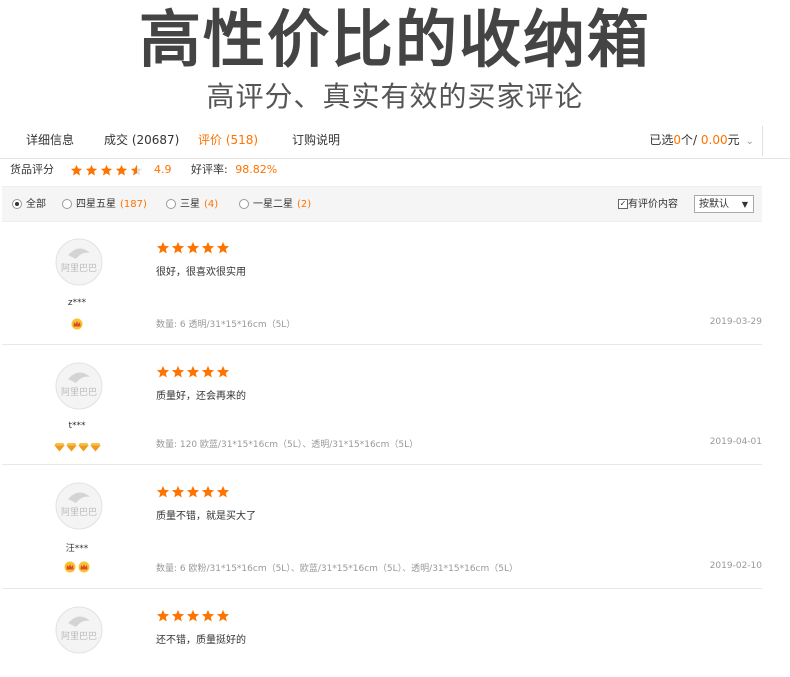 This screenshot has width=790, height=677. Describe the element at coordinates (744, 204) in the screenshot. I see `dropdown-arrow-icon: ▼` at that location.